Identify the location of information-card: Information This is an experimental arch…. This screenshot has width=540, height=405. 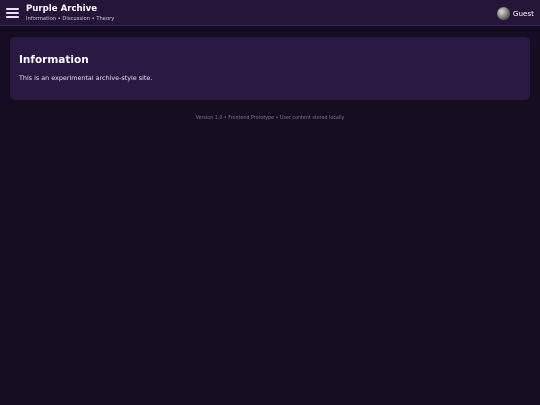
(270, 68).